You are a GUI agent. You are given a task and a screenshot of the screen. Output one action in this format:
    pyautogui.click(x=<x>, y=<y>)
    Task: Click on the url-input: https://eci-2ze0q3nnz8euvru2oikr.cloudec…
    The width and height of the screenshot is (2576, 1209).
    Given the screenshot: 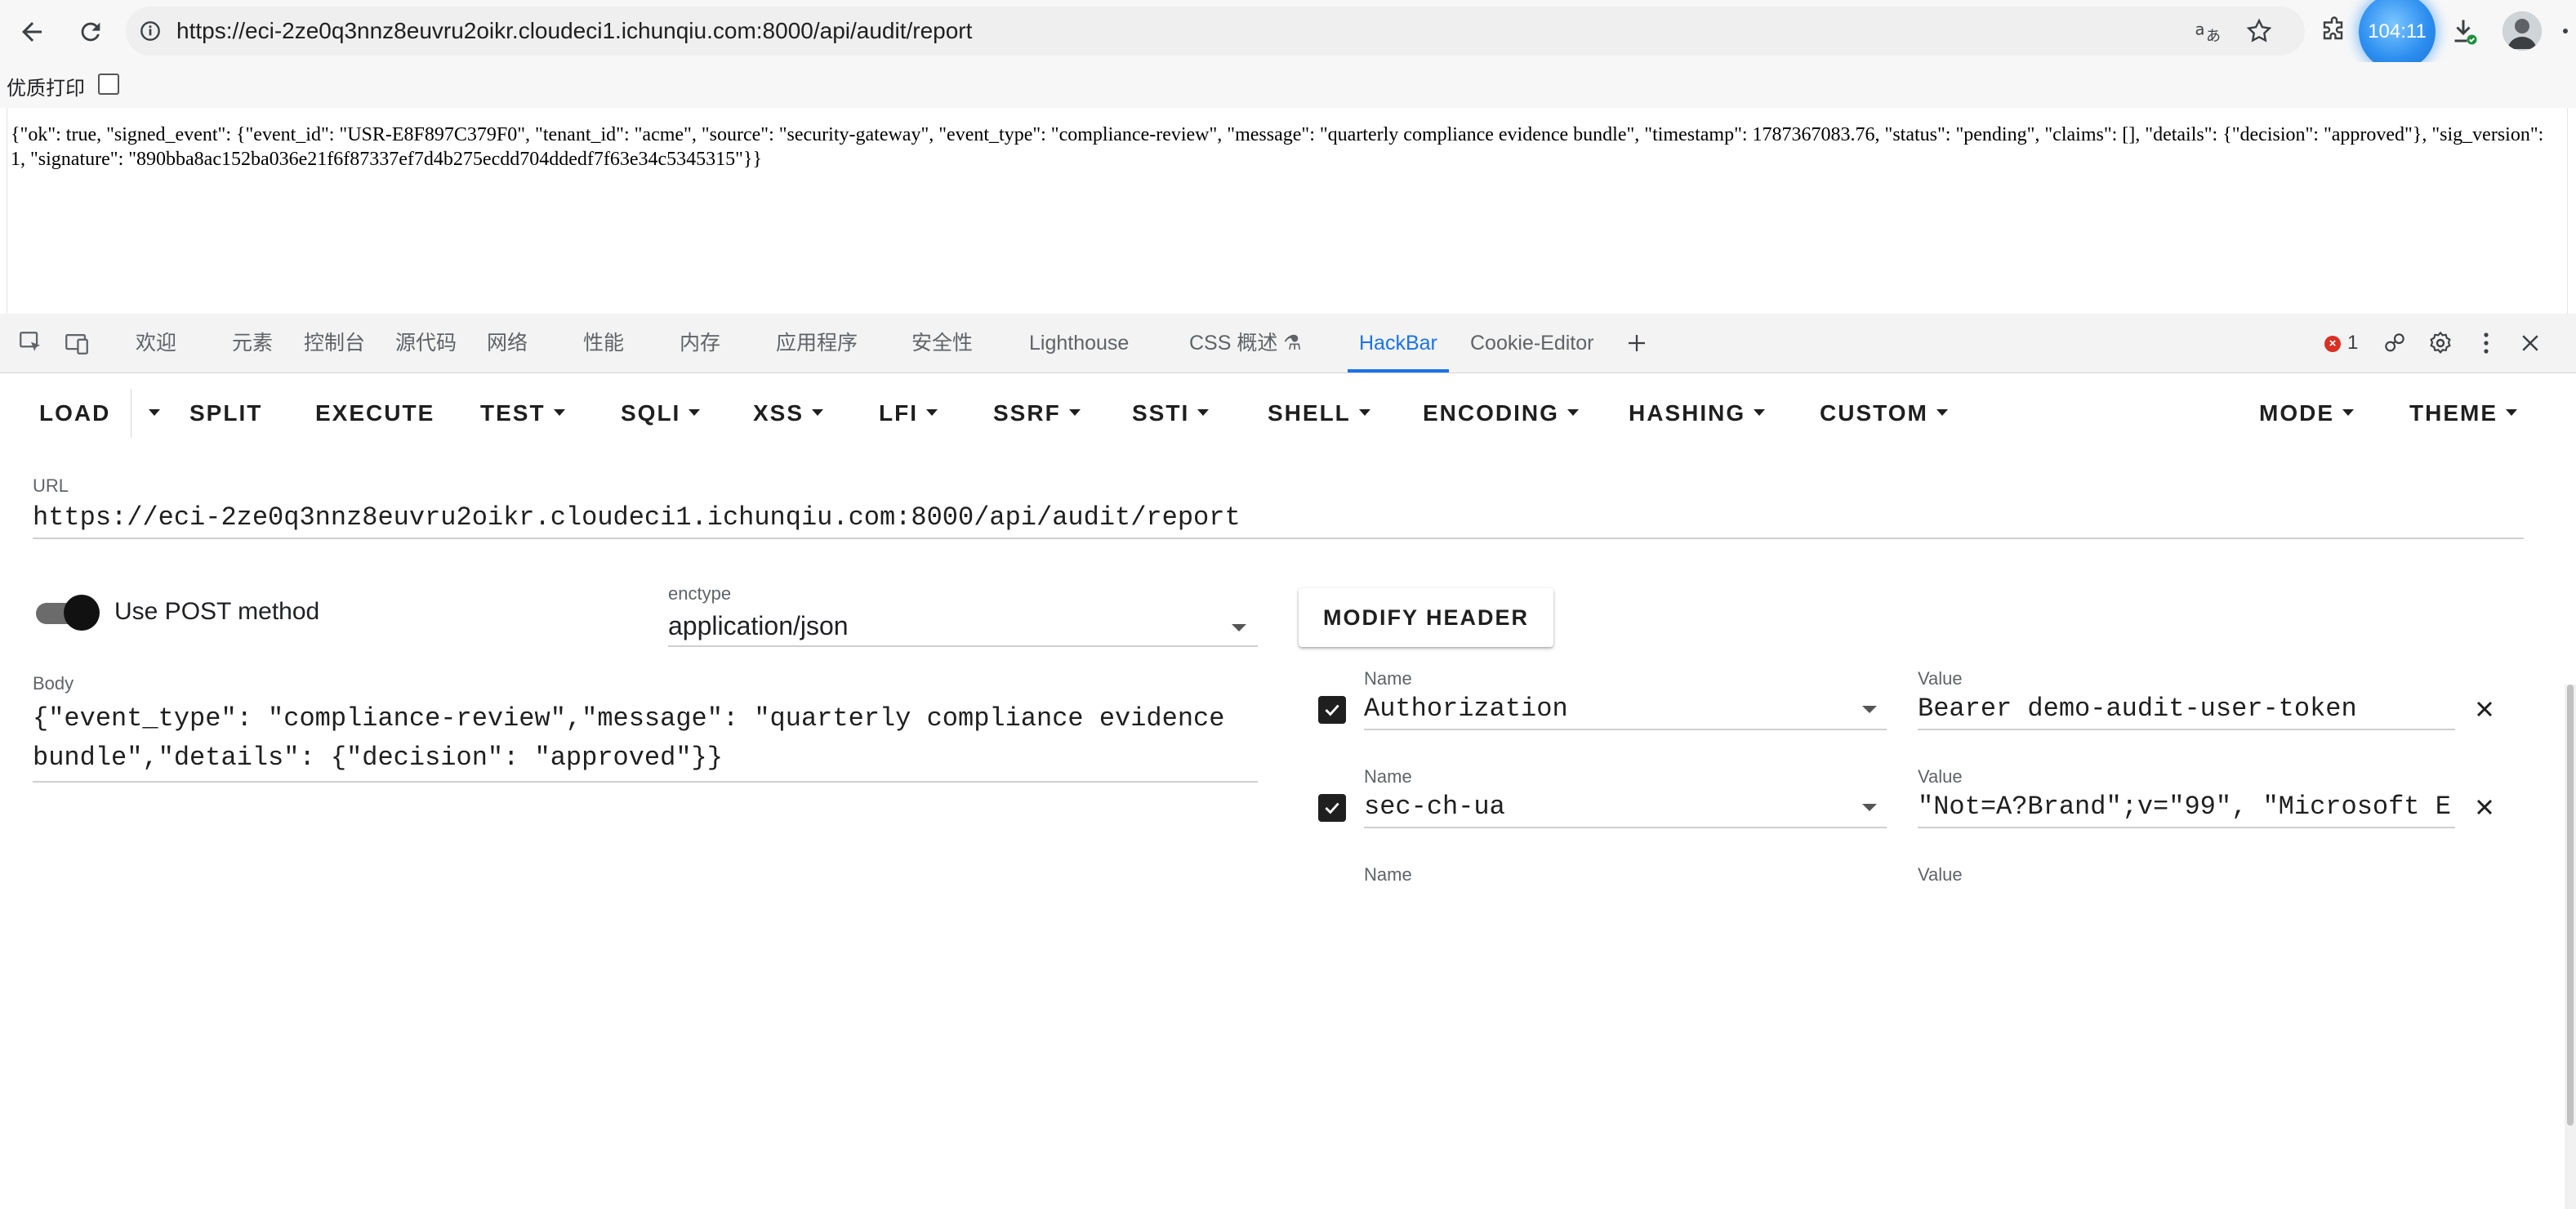 What is the action you would take?
    pyautogui.click(x=1278, y=519)
    